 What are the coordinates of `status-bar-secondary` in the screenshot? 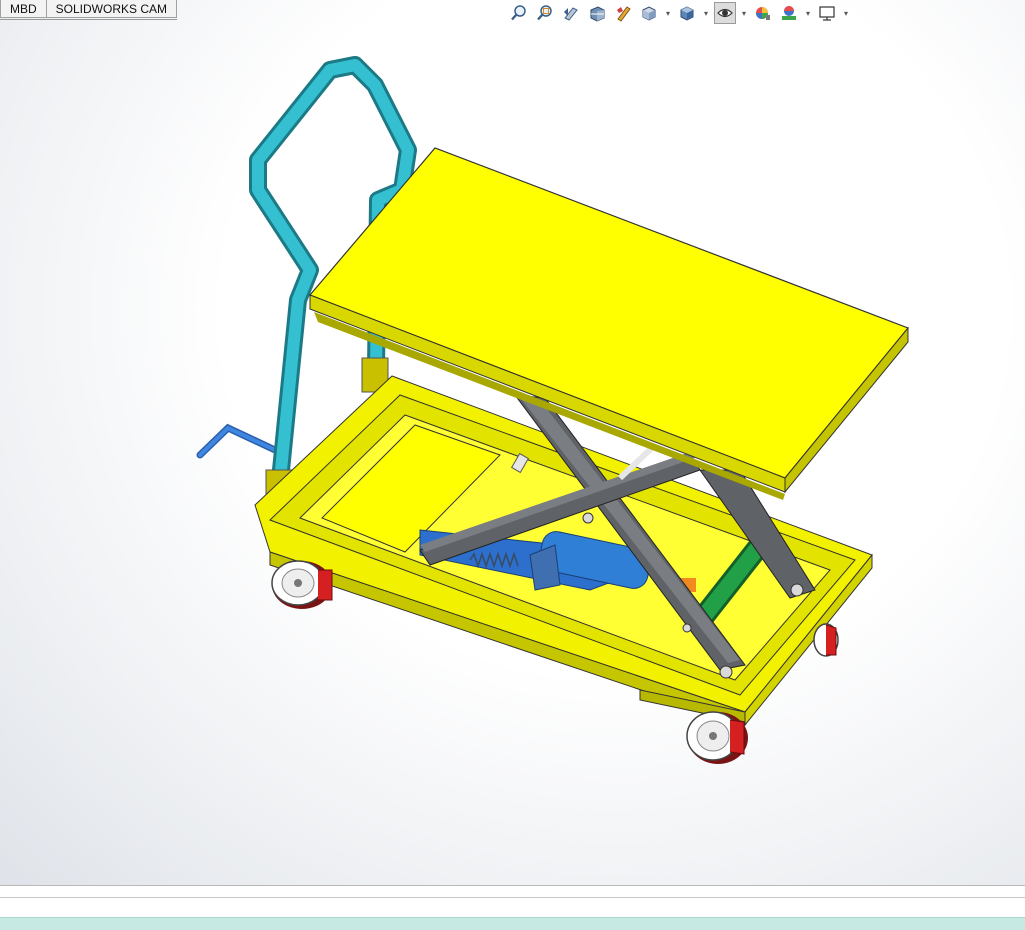 It's located at (512, 907).